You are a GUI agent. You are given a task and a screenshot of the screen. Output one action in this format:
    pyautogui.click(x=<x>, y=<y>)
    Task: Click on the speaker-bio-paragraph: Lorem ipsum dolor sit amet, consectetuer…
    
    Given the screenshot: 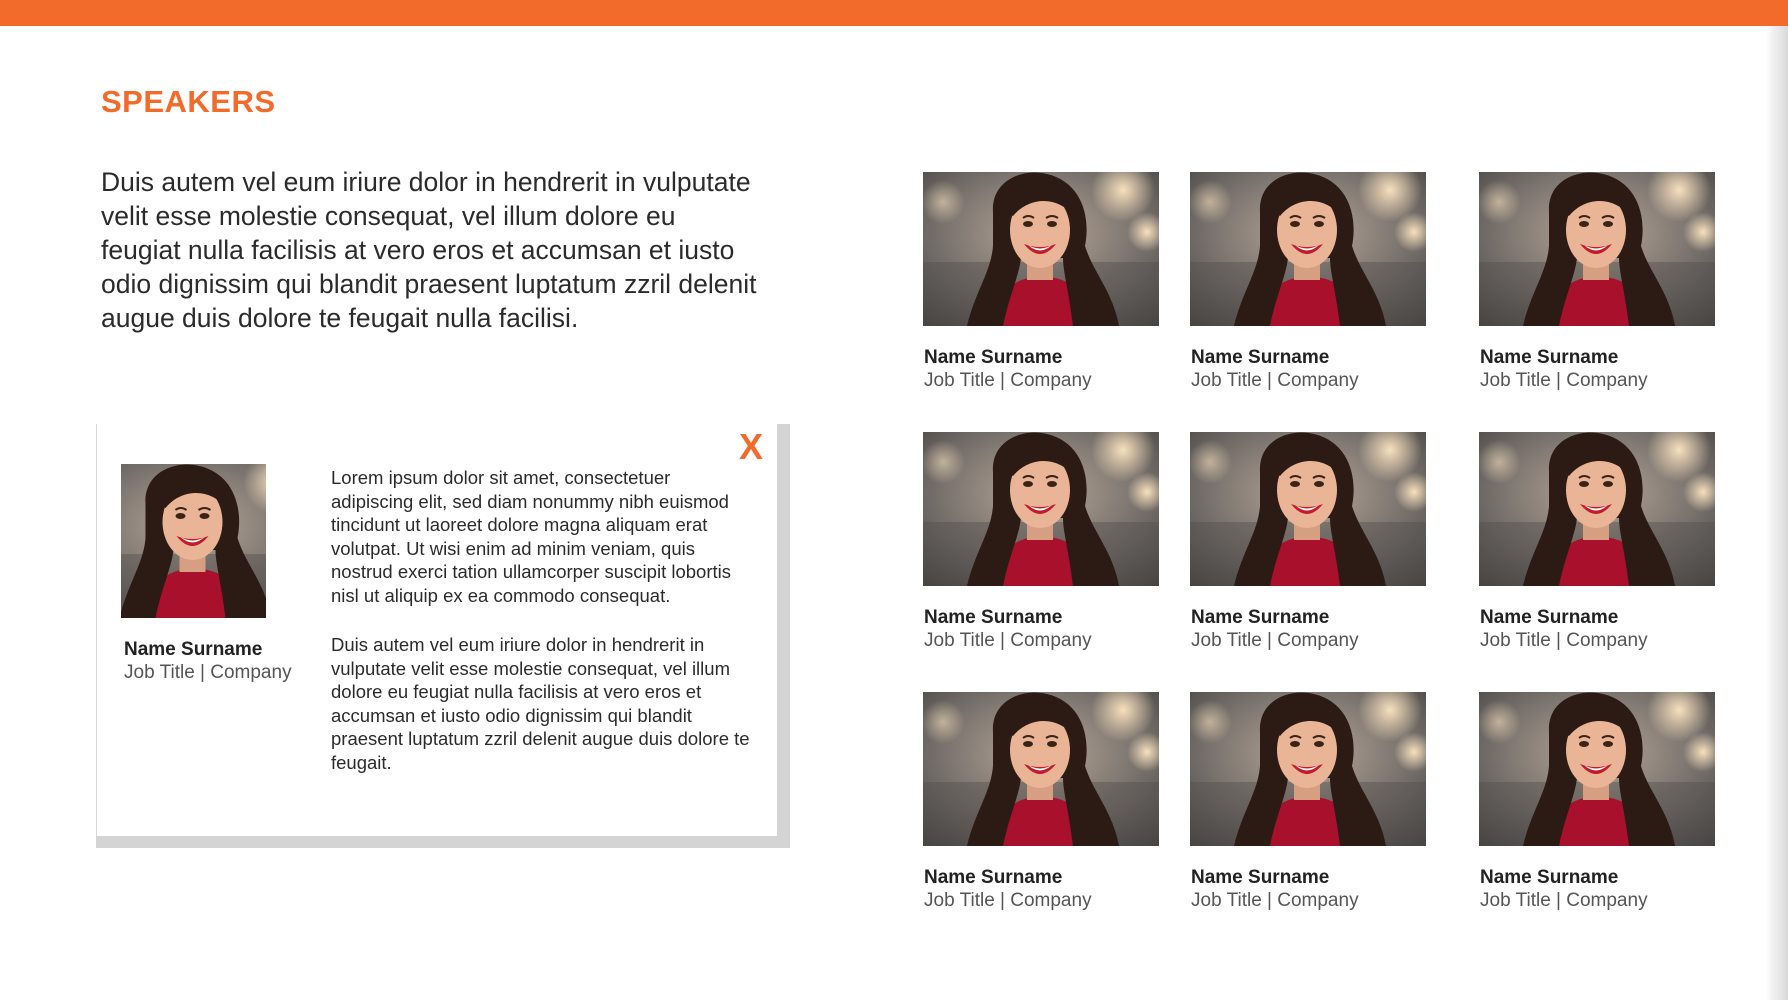 What is the action you would take?
    pyautogui.click(x=531, y=536)
    